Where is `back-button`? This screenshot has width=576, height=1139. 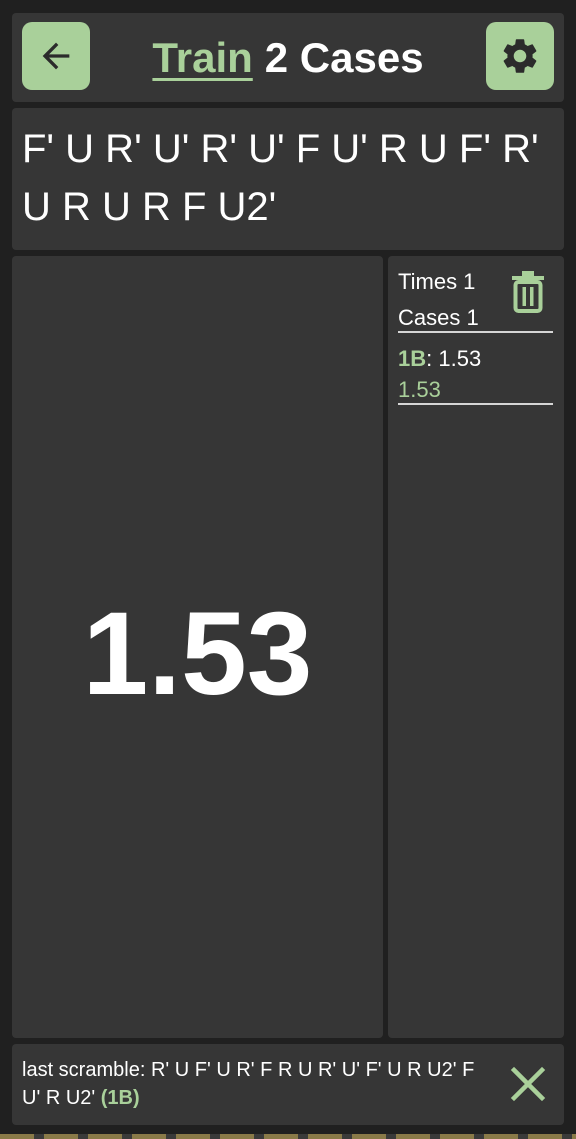
back-button is located at coordinates (56, 56).